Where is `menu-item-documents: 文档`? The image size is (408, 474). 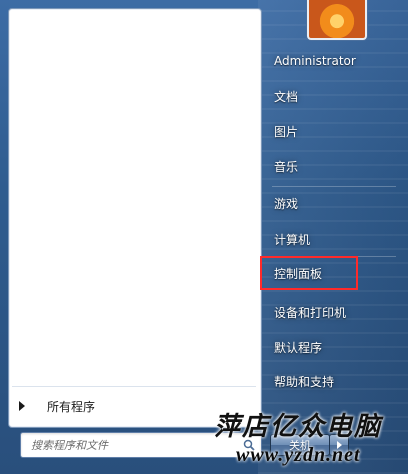 menu-item-documents: 文档 is located at coordinates (334, 96).